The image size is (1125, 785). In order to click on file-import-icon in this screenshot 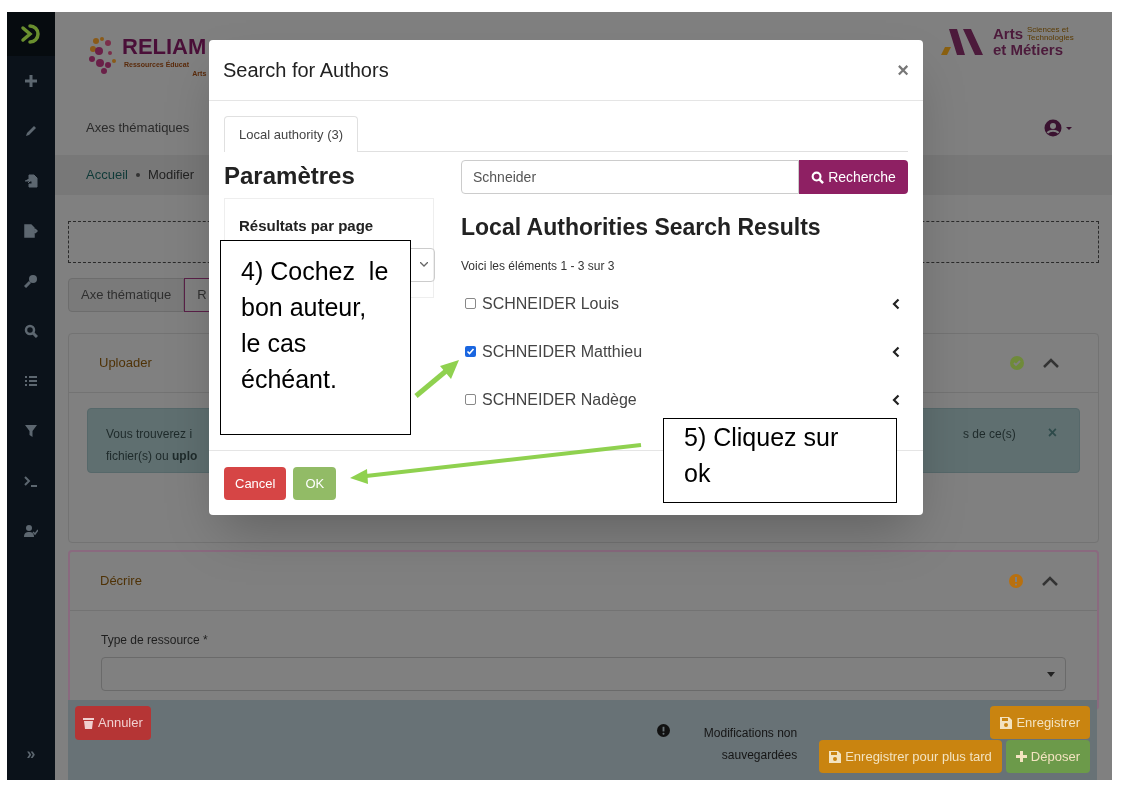, I will do `click(31, 181)`.